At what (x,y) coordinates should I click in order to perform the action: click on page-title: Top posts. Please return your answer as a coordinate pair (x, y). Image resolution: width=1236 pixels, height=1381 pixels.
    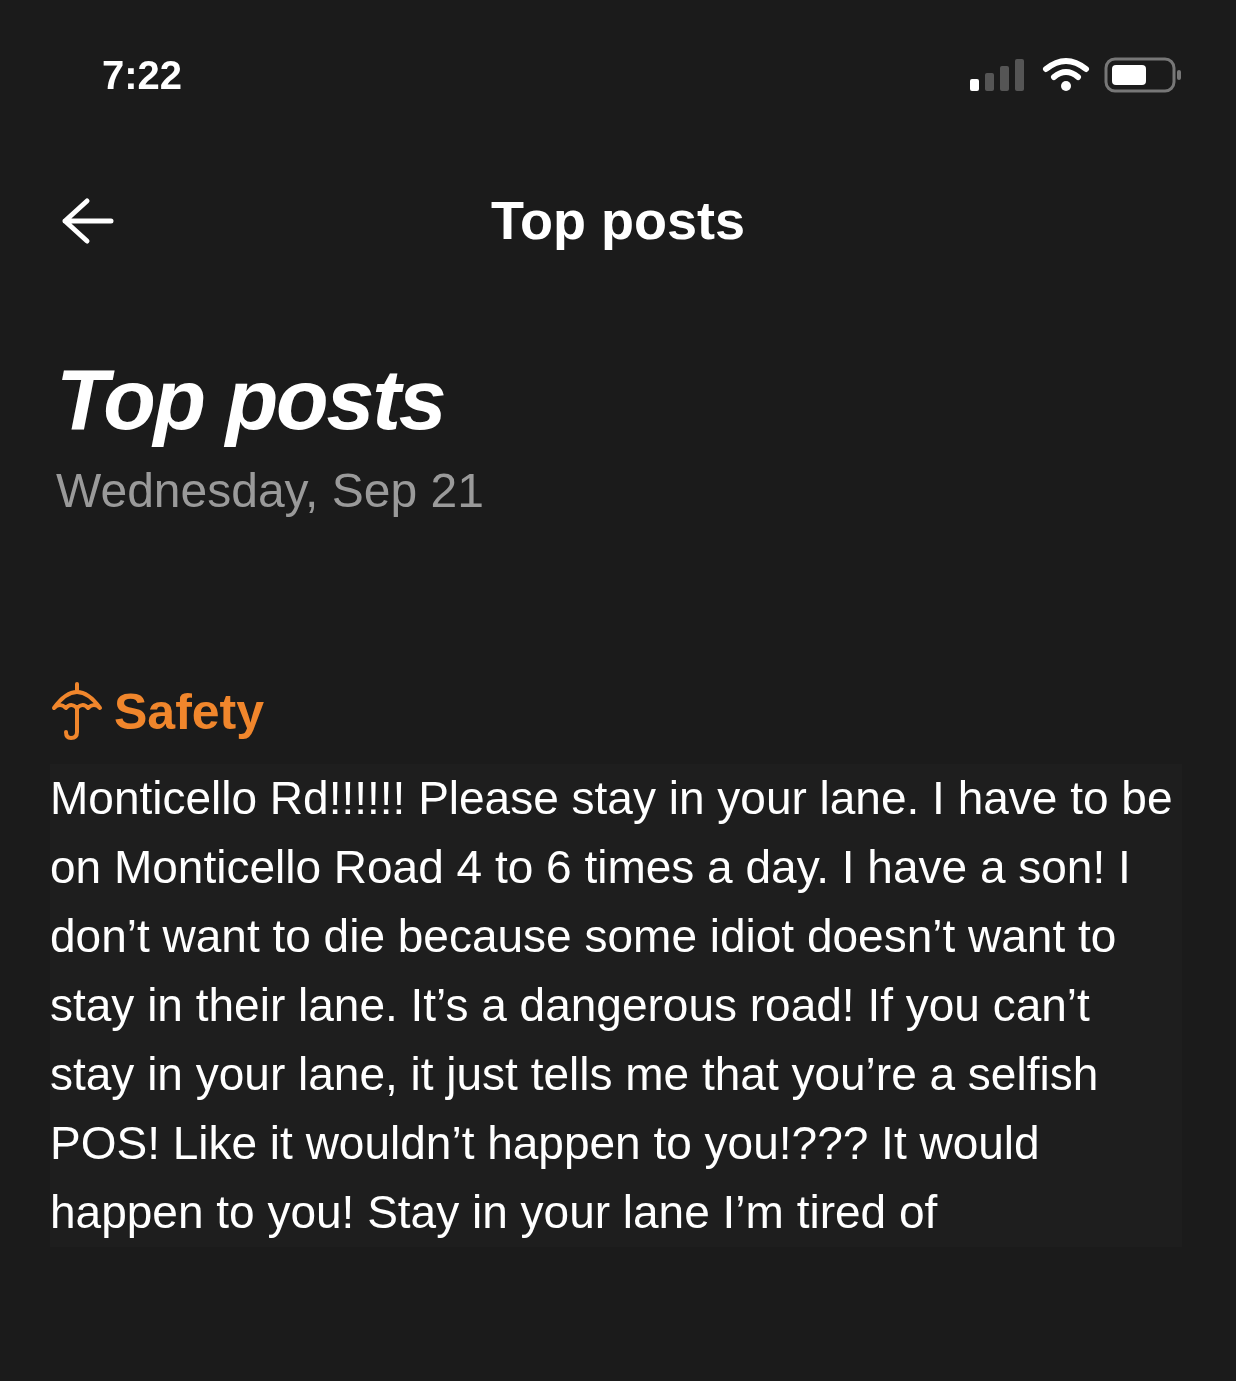
    Looking at the image, I should click on (251, 399).